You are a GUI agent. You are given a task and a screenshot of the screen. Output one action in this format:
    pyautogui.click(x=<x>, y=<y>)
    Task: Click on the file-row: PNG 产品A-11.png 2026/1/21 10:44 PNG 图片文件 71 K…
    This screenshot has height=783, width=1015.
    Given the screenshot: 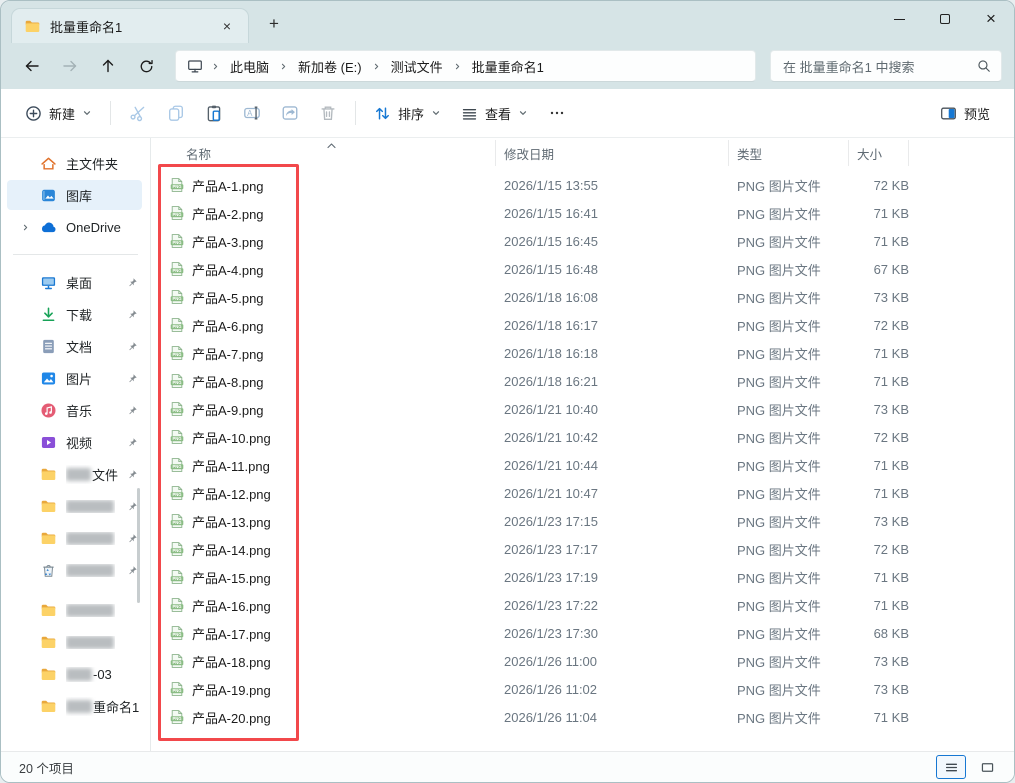 What is the action you would take?
    pyautogui.click(x=582, y=465)
    